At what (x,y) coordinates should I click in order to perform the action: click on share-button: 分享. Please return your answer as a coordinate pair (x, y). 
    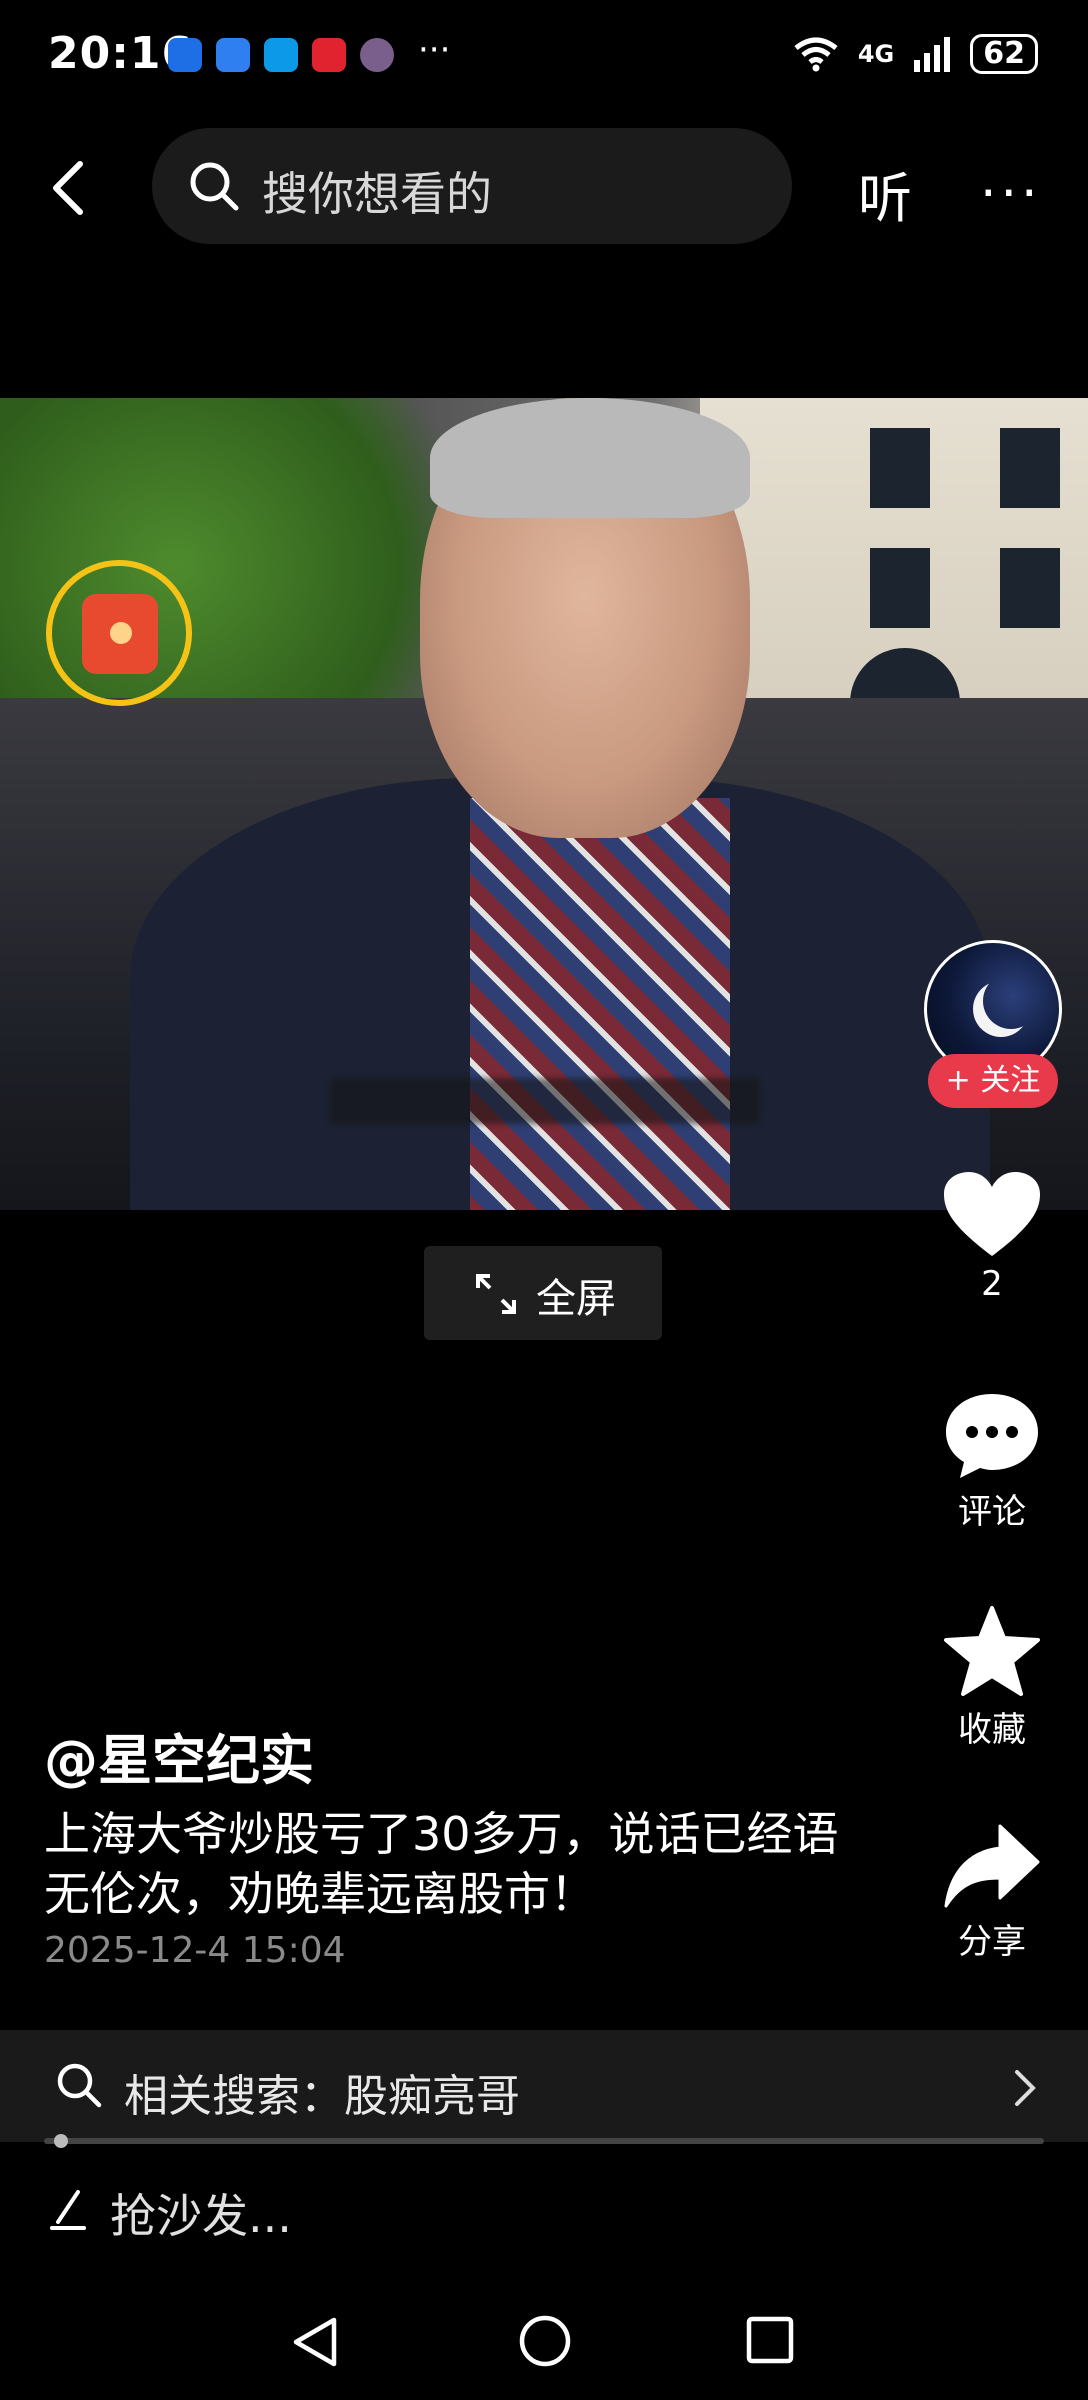
    Looking at the image, I should click on (992, 1891).